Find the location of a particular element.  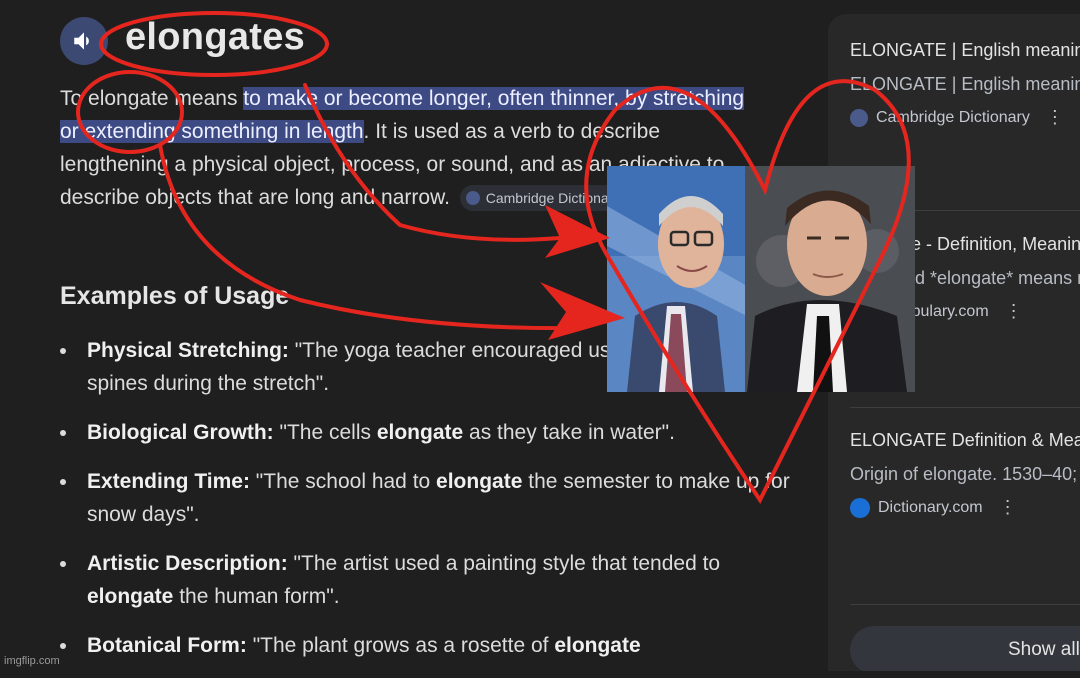

watermark: imgflip.com is located at coordinates (32, 661).